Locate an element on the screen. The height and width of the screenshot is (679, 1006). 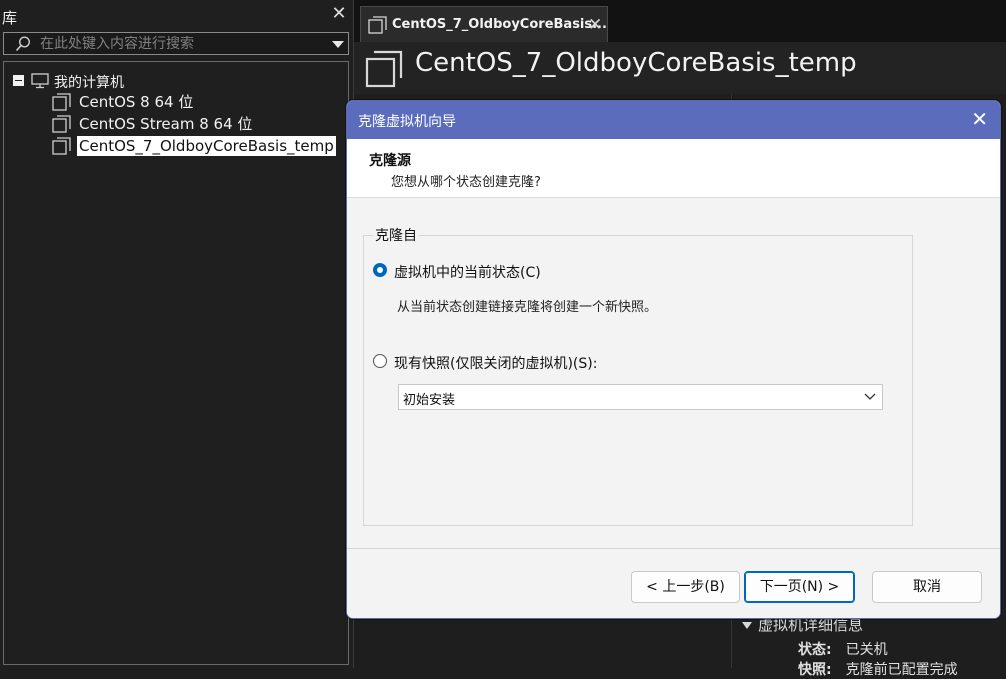
search-icon is located at coordinates (23, 44).